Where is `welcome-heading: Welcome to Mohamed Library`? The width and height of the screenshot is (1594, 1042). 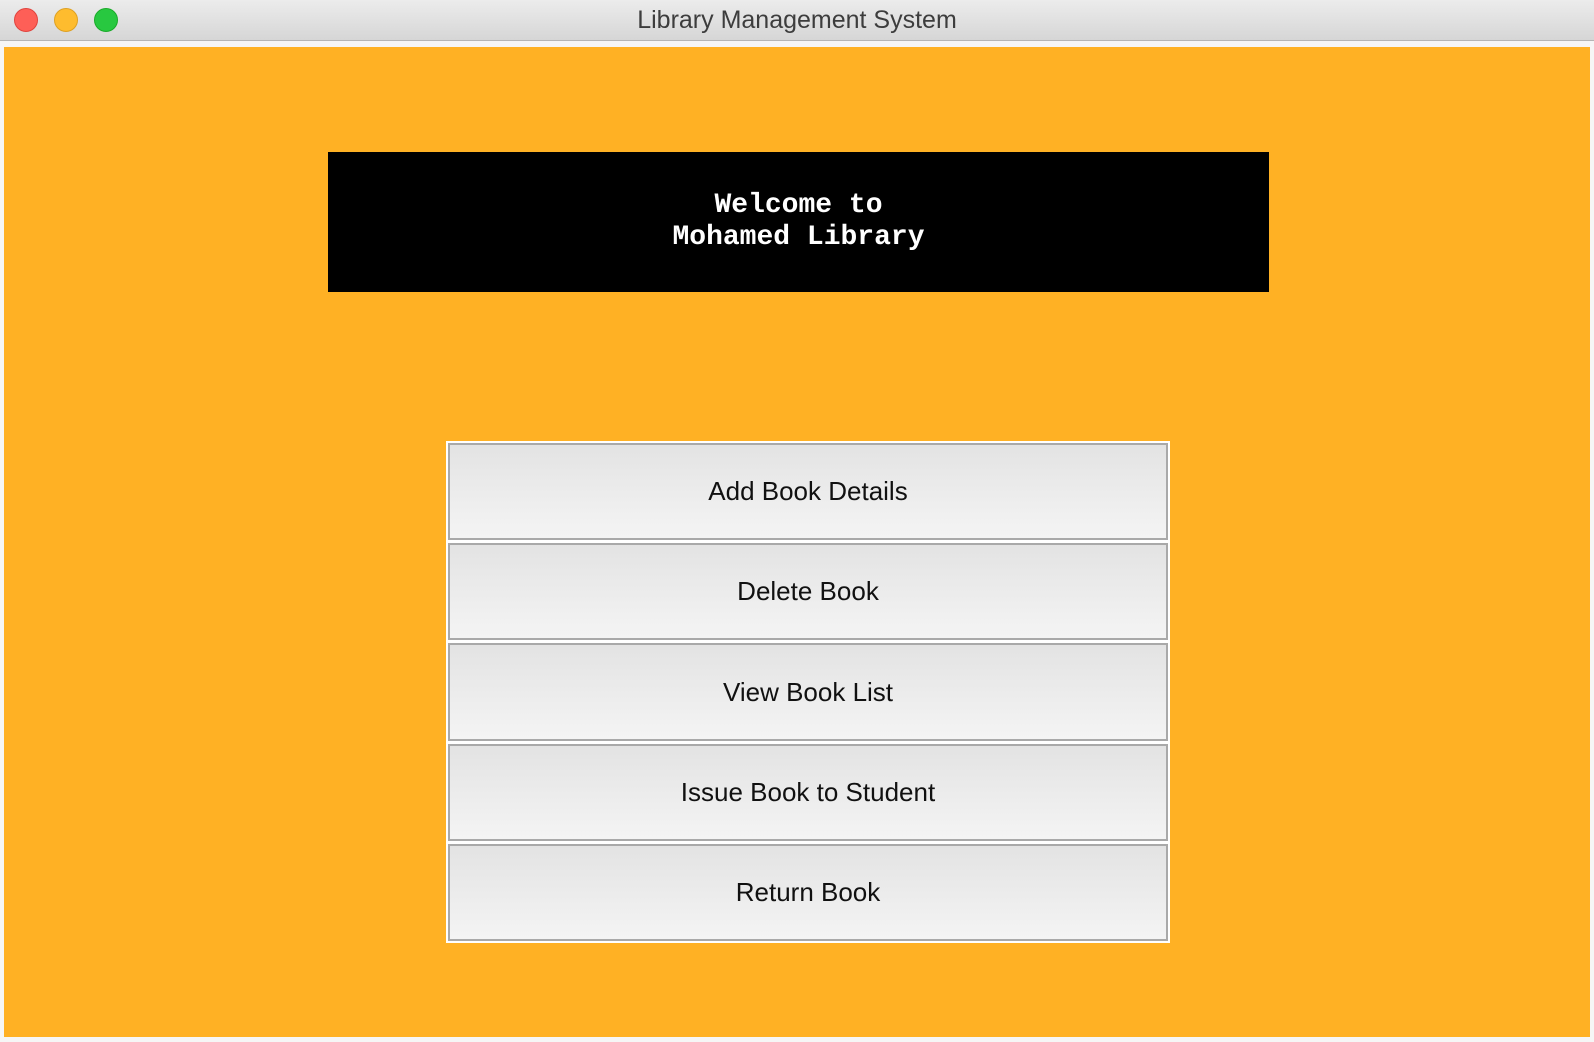
welcome-heading: Welcome to Mohamed Library is located at coordinates (798, 221).